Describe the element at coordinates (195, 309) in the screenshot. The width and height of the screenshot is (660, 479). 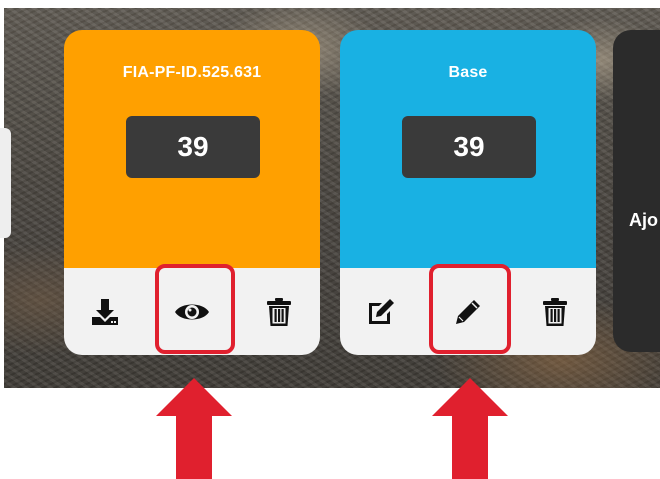
I see `highlight-view-button` at that location.